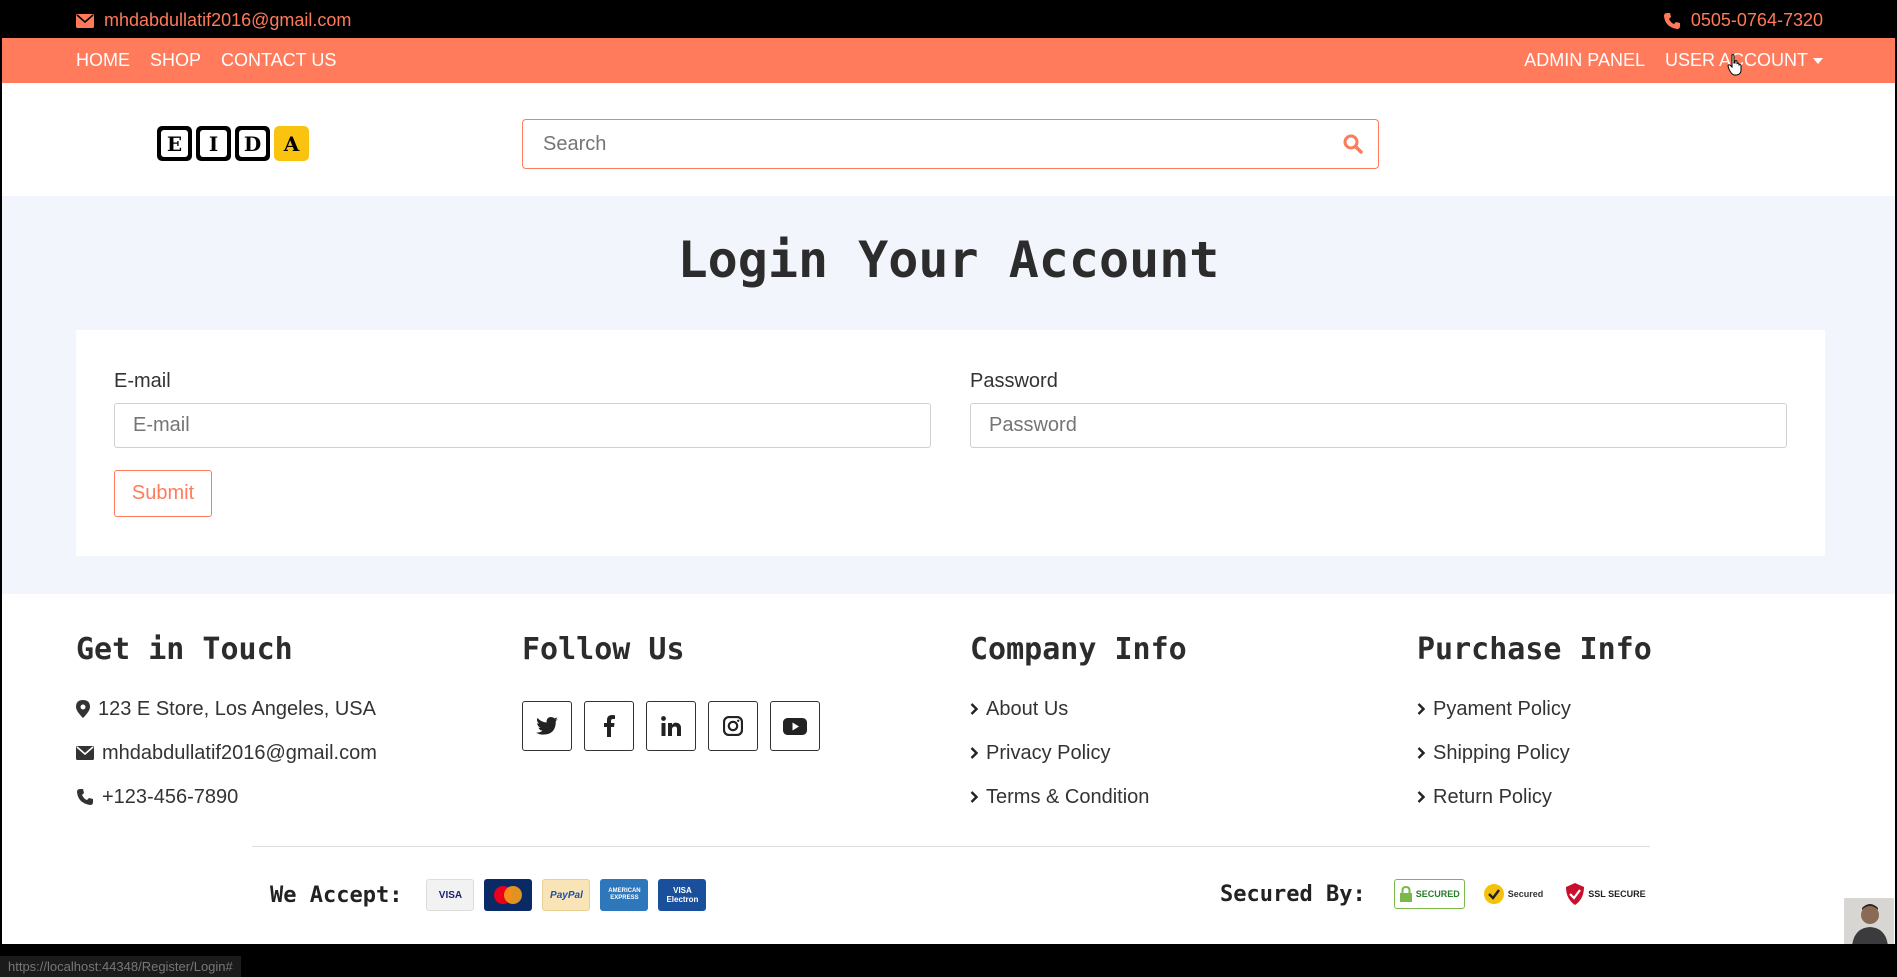  I want to click on visa-electron-icon: VISA Electron, so click(682, 895).